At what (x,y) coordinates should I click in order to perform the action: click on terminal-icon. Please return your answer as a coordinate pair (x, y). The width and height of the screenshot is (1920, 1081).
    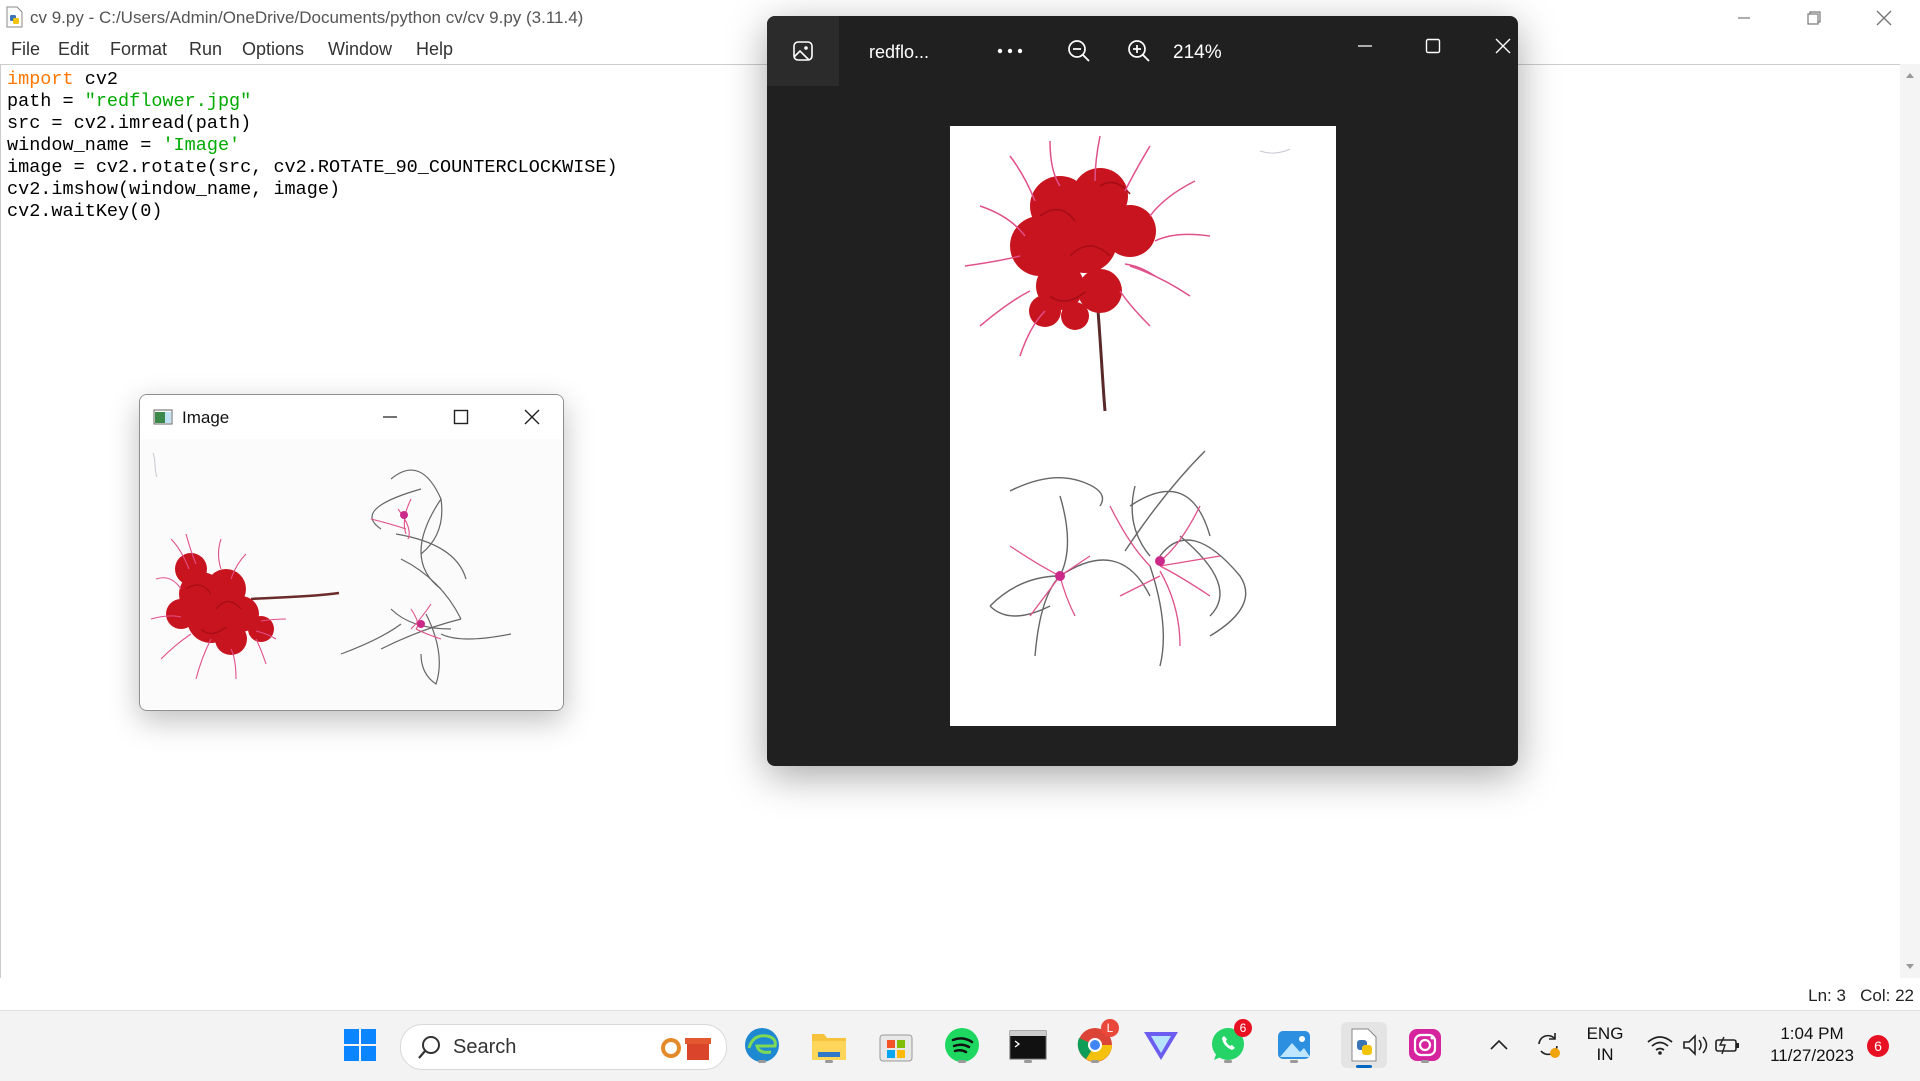
    Looking at the image, I should click on (1028, 1045).